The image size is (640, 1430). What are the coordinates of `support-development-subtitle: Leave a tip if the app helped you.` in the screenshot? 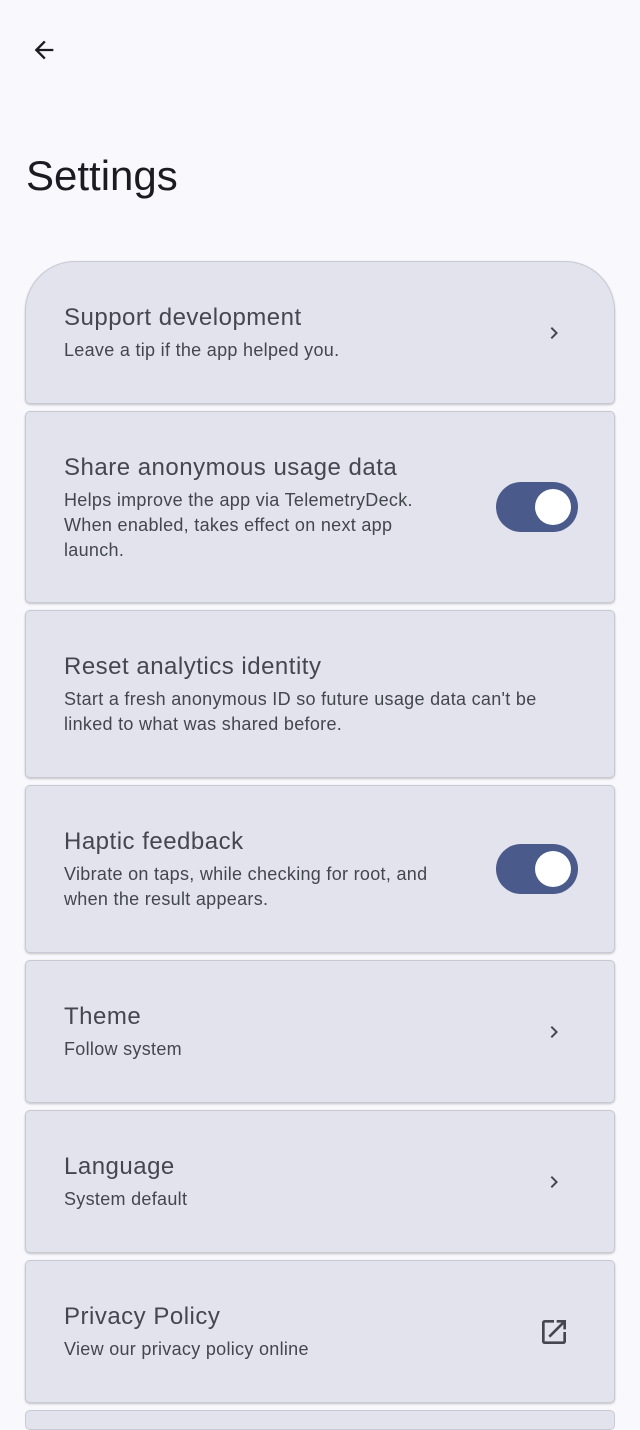 It's located at (202, 350).